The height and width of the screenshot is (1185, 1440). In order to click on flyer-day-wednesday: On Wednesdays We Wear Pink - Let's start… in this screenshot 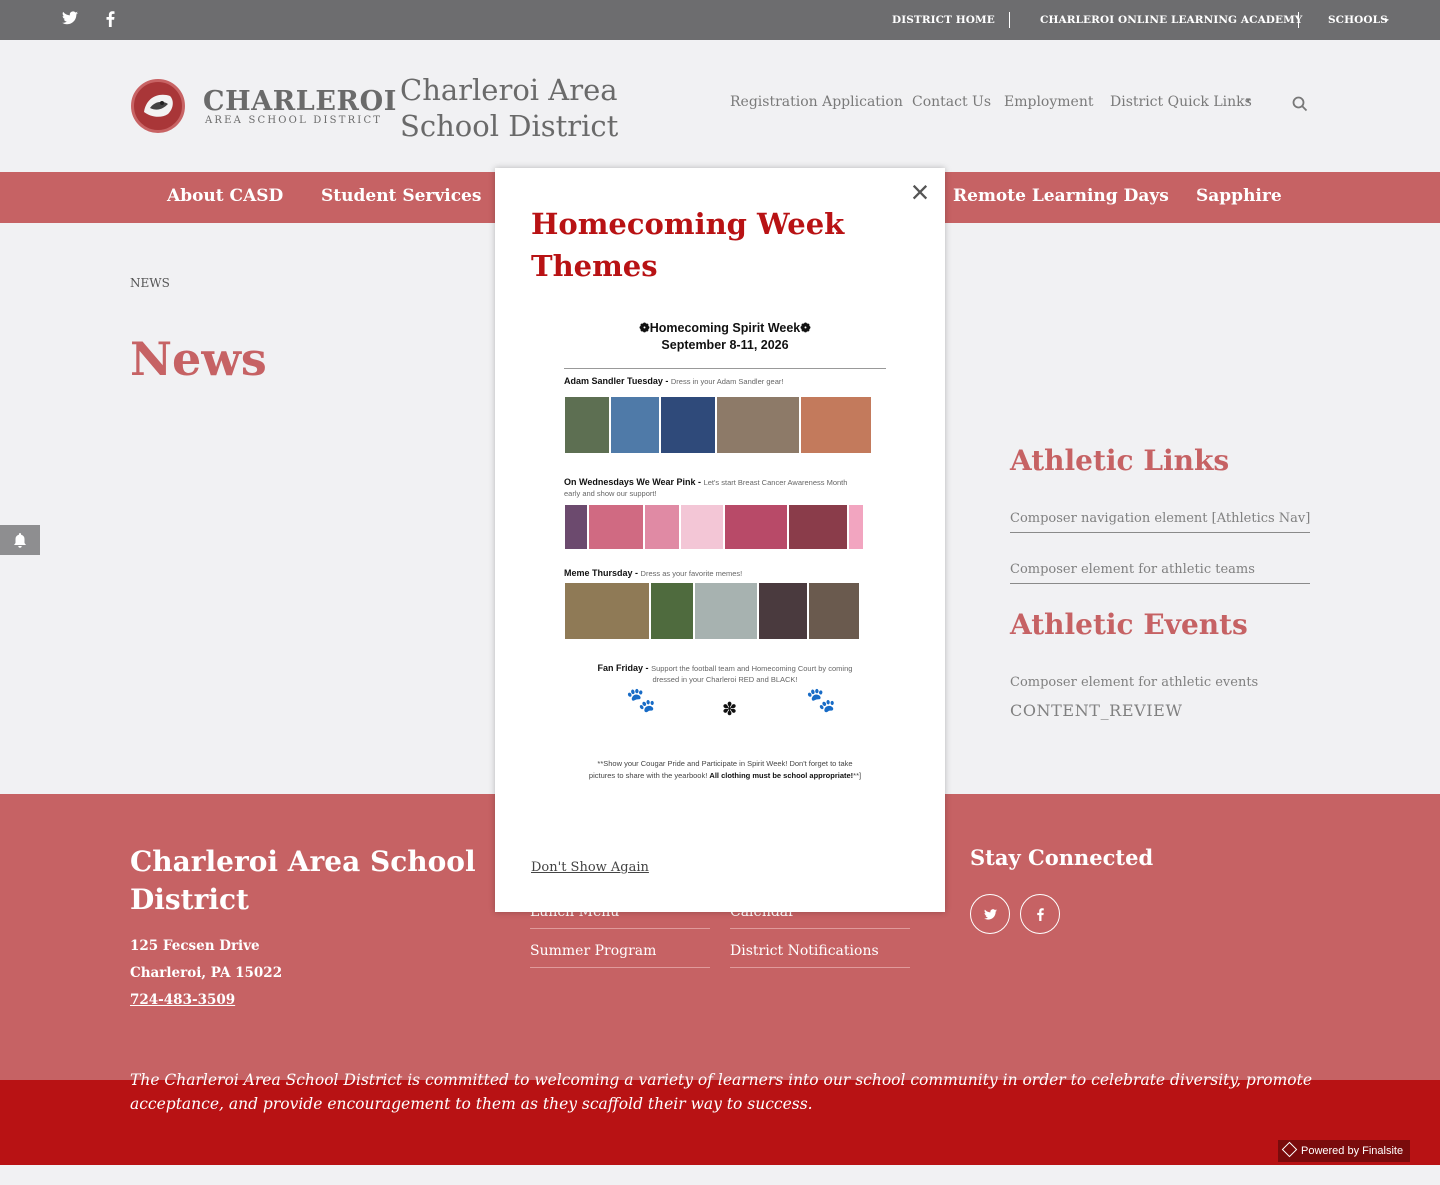, I will do `click(706, 482)`.